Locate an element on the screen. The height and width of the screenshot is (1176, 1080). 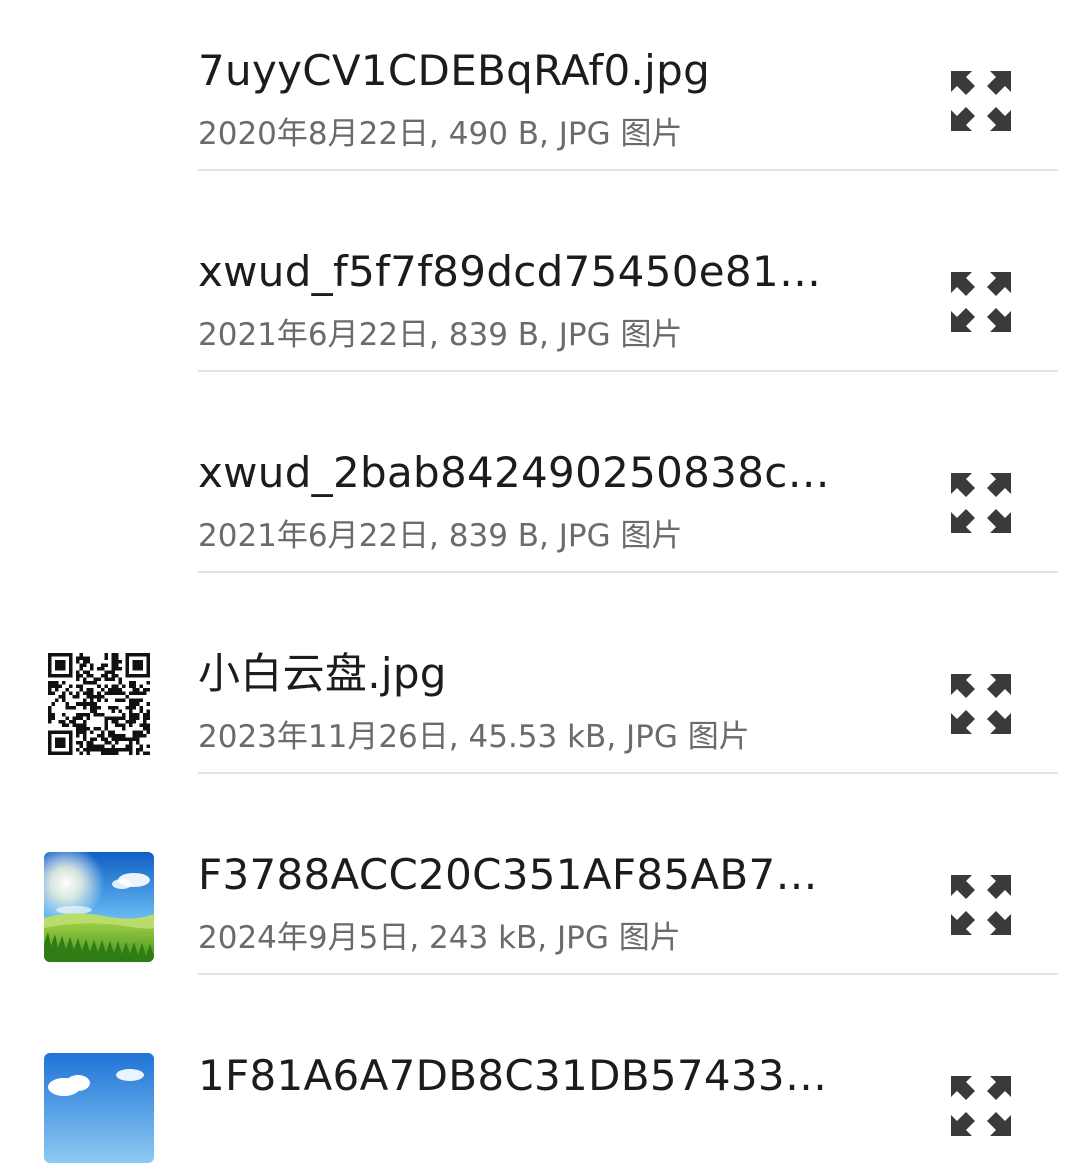
file-name: 小白云盘.jpg is located at coordinates (322, 673).